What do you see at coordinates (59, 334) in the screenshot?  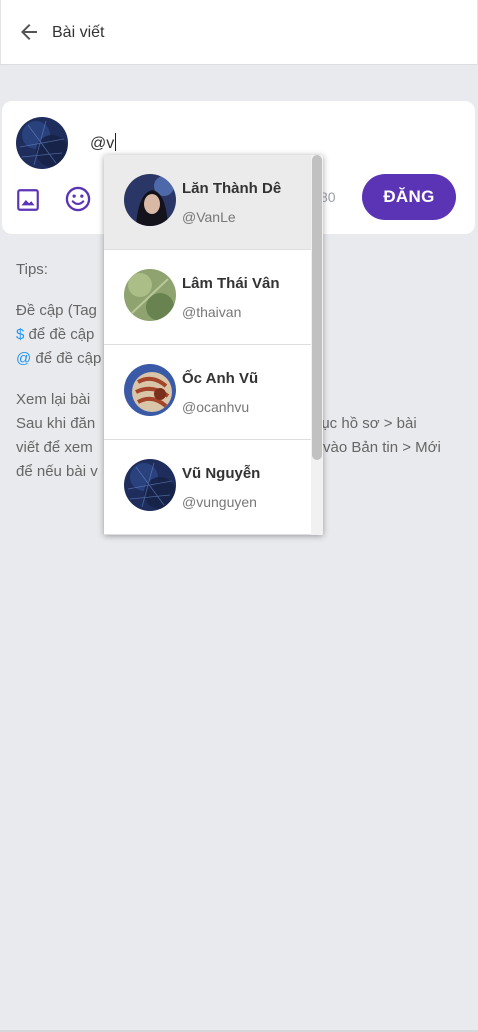 I see `dollar-text: để đề cập` at bounding box center [59, 334].